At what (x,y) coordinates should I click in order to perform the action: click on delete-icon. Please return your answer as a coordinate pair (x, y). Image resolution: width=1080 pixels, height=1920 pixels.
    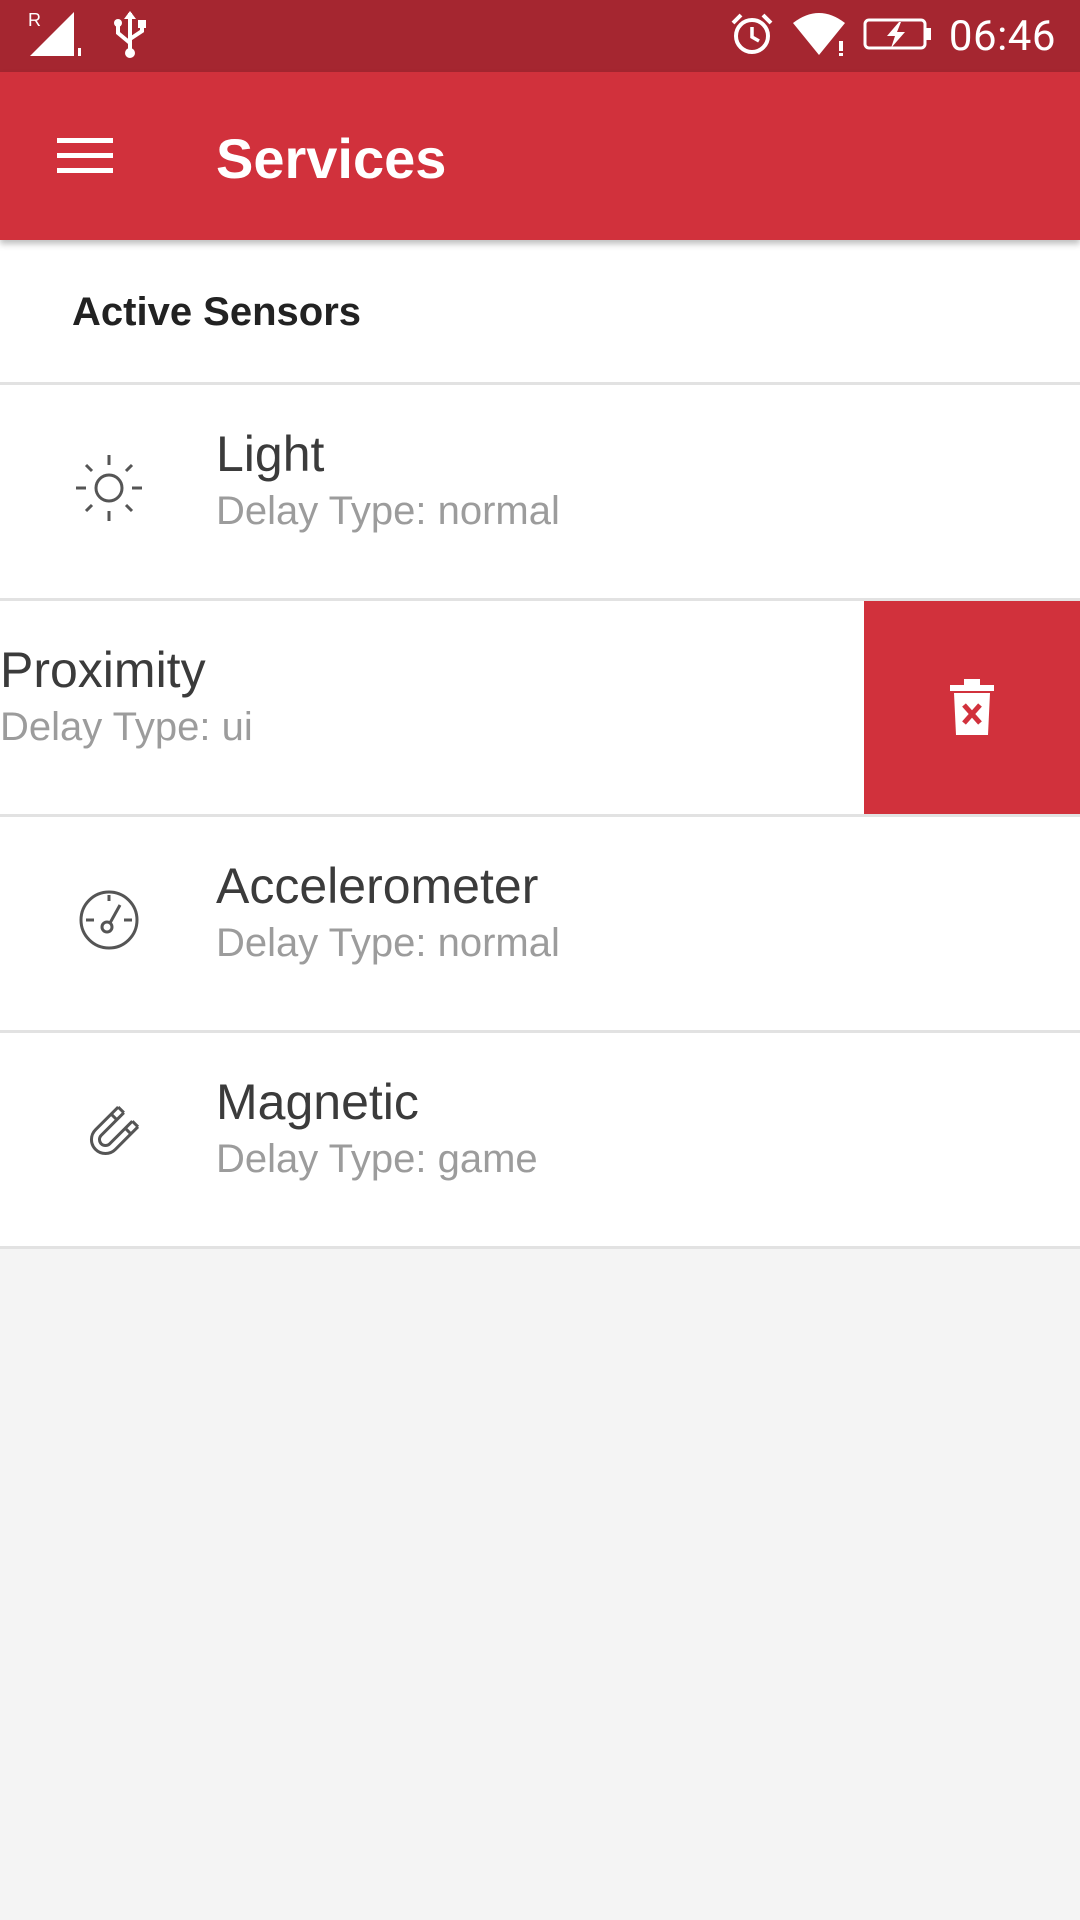
    Looking at the image, I should click on (972, 709).